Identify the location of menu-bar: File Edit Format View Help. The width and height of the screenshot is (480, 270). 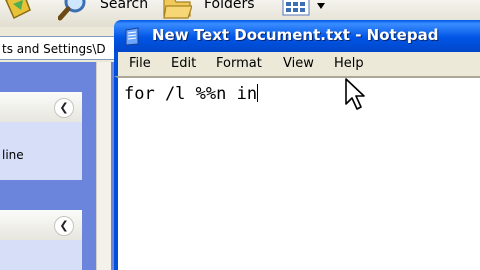
(297, 64).